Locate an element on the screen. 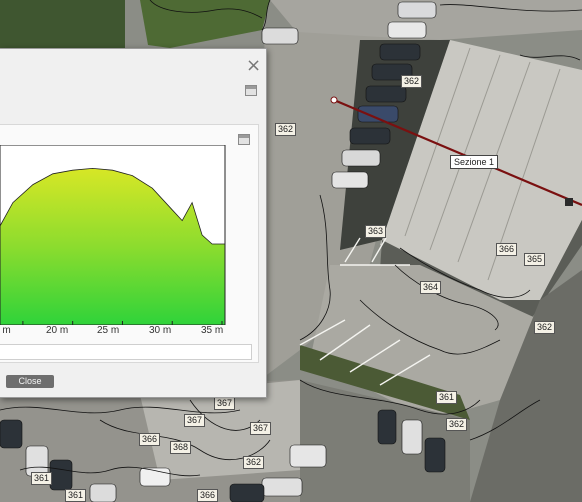  x-tick-label: 5 m is located at coordinates (5, 330).